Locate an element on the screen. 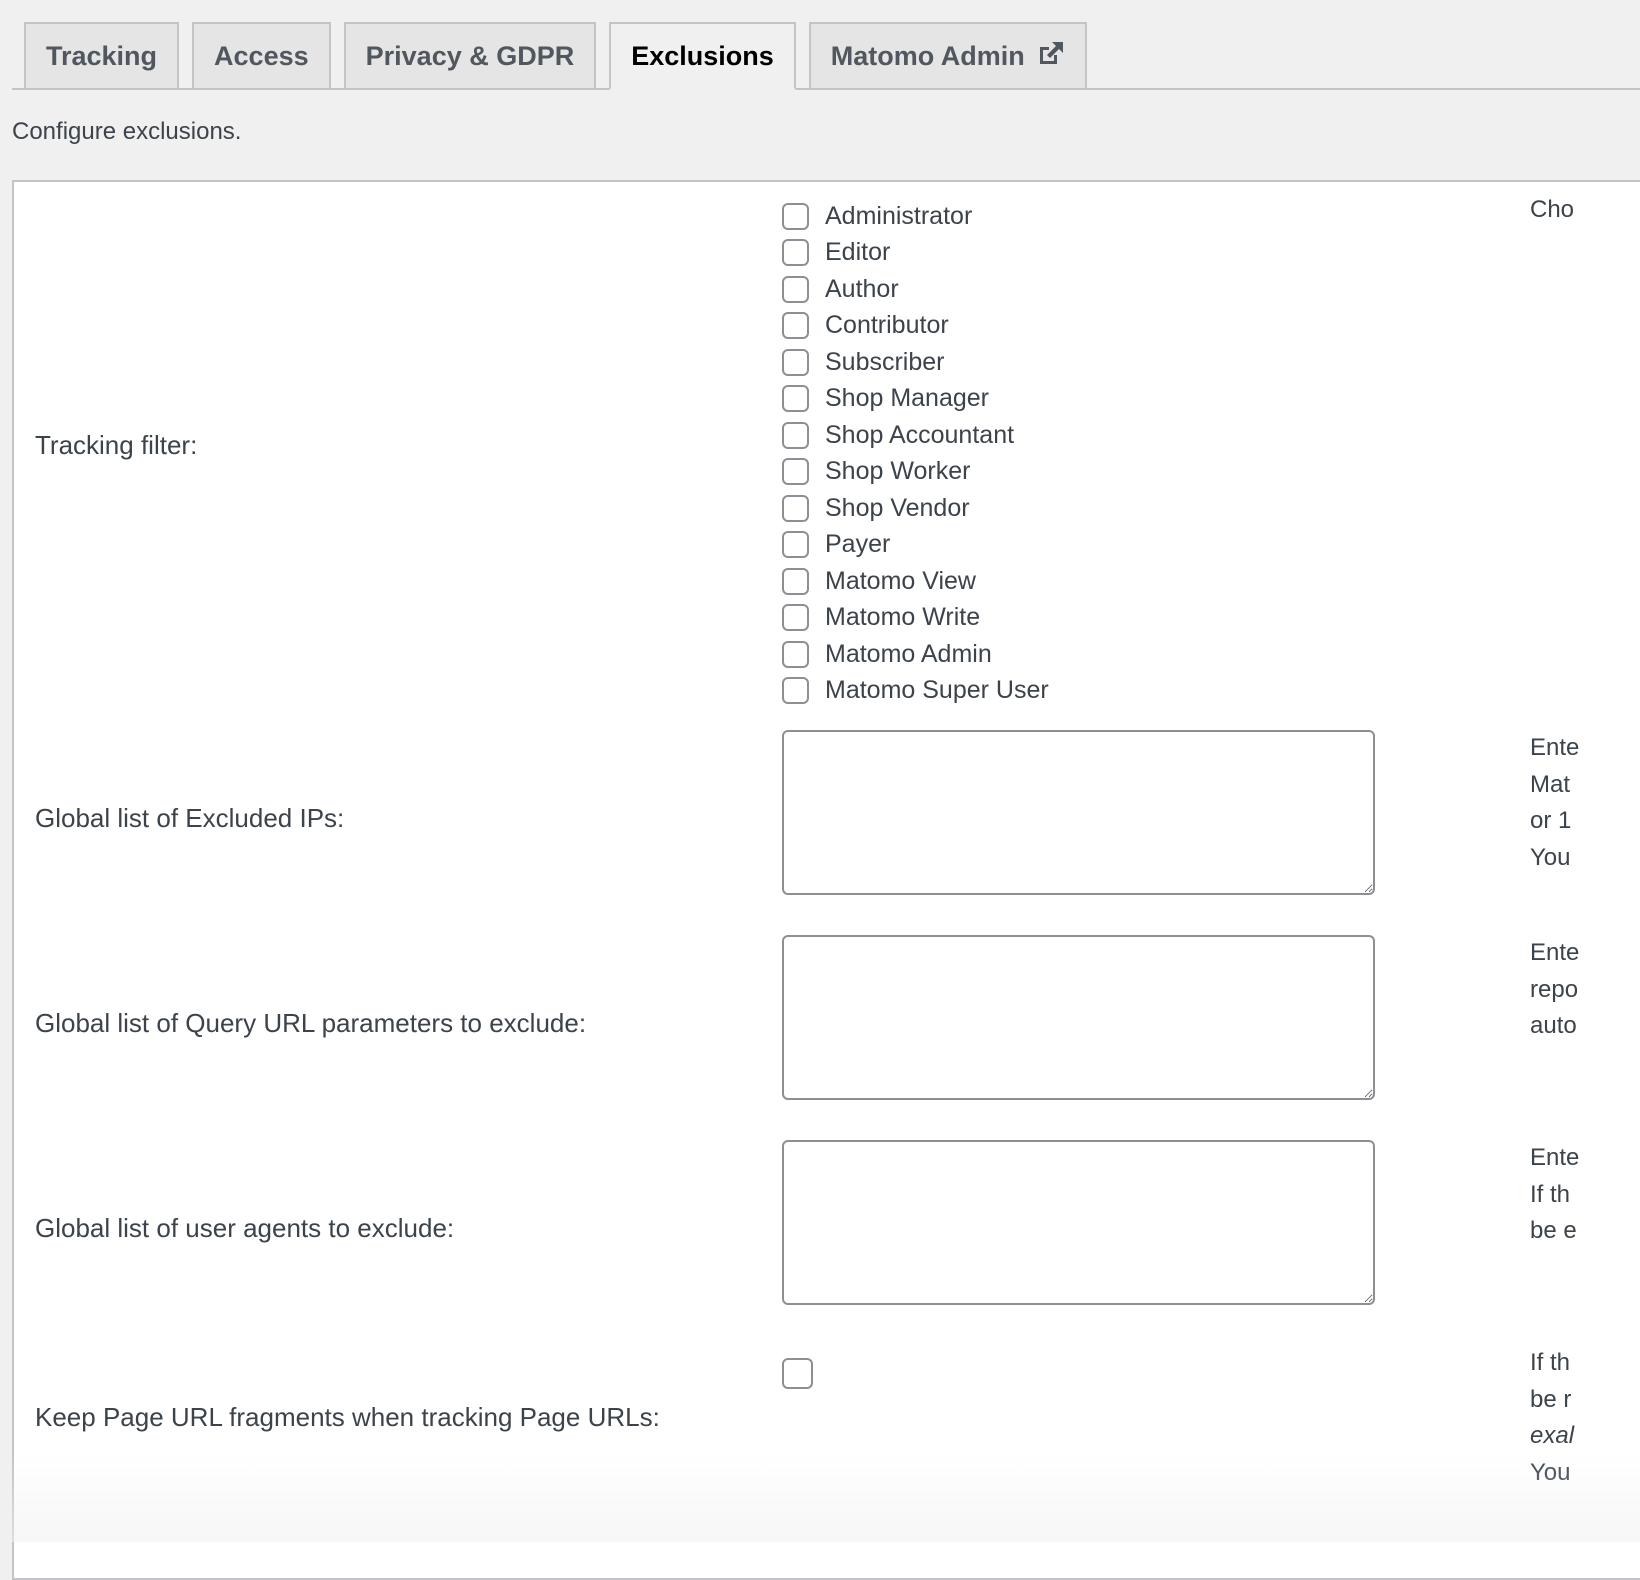 The height and width of the screenshot is (1580, 1640). tracking-filter-label: Tracking filter: is located at coordinates (116, 445).